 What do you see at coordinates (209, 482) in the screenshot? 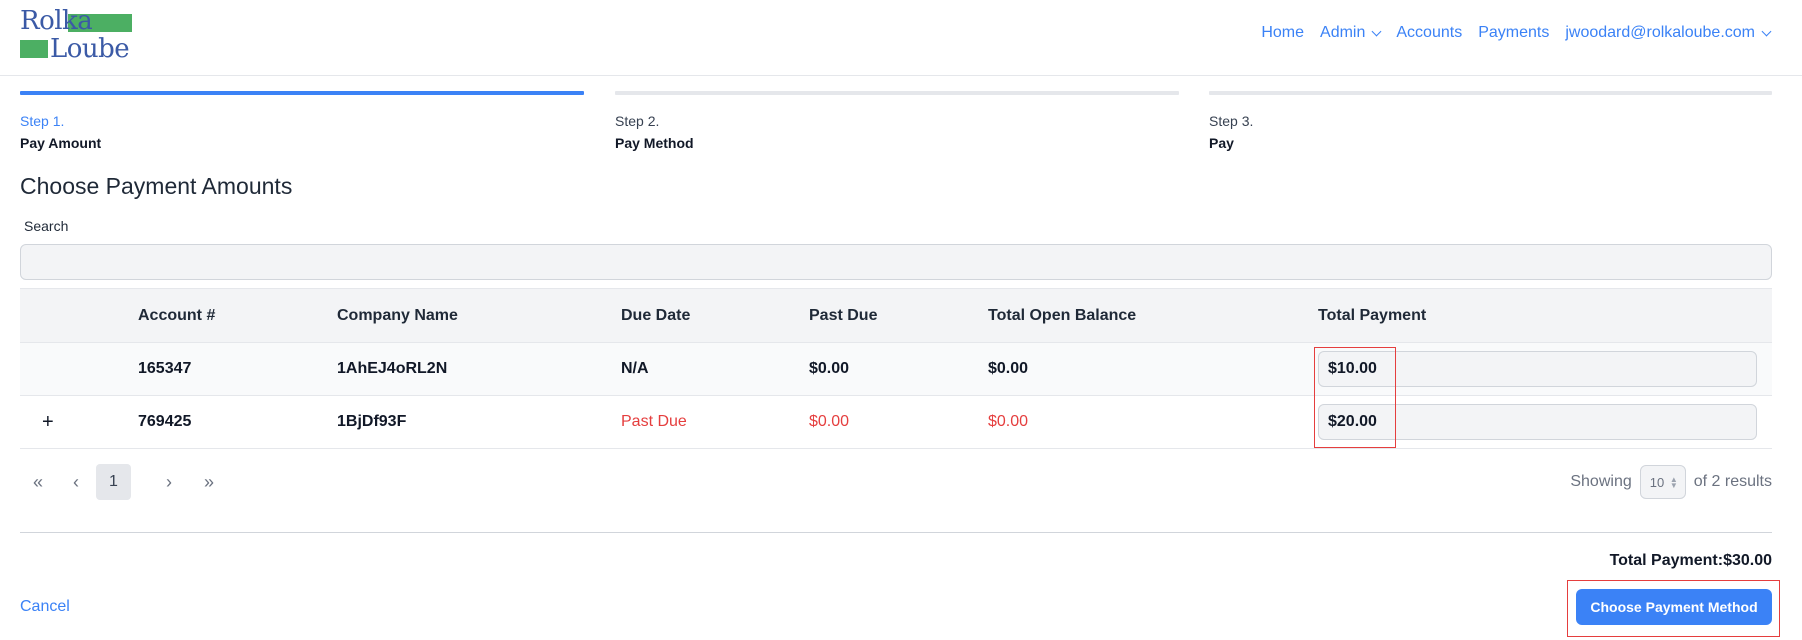
I see `last-page-button: »` at bounding box center [209, 482].